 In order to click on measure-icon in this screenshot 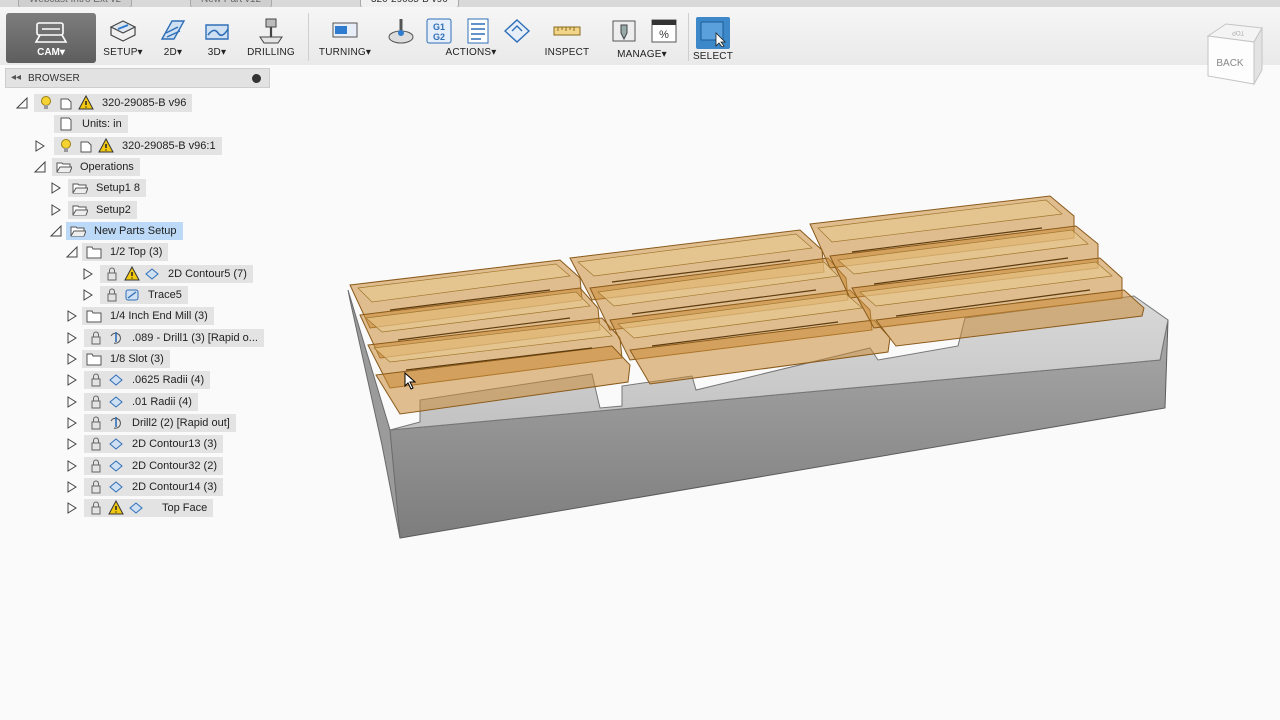, I will do `click(567, 31)`.